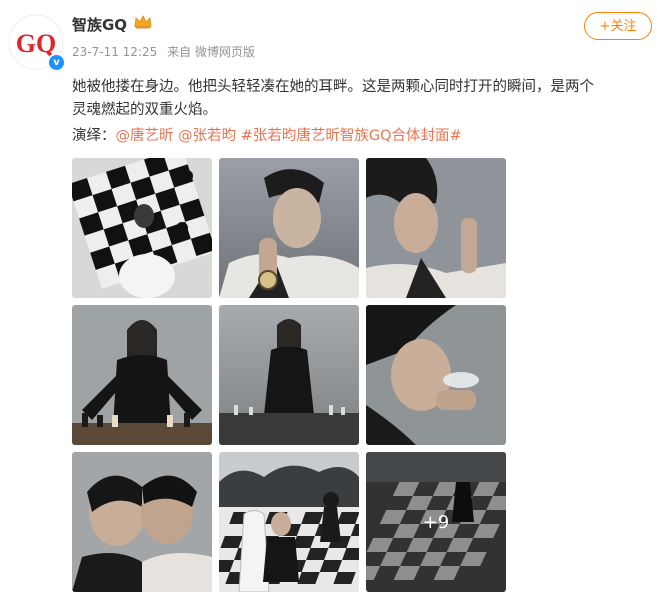 The height and width of the screenshot is (607, 660). I want to click on follow-button: +关注, so click(618, 26).